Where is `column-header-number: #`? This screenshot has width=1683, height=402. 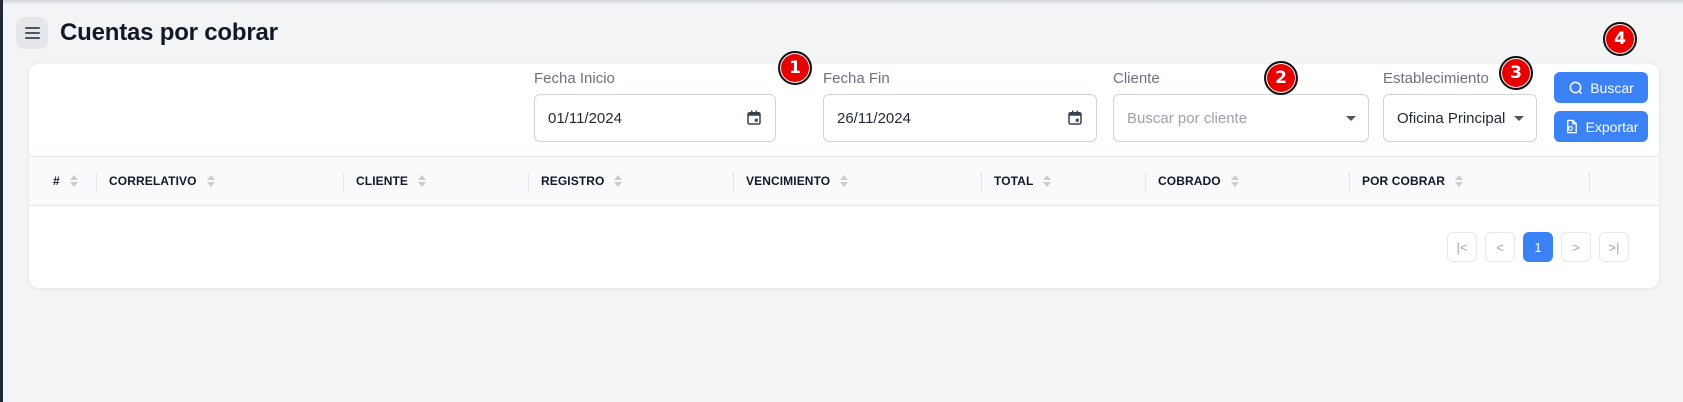 column-header-number: # is located at coordinates (65, 181).